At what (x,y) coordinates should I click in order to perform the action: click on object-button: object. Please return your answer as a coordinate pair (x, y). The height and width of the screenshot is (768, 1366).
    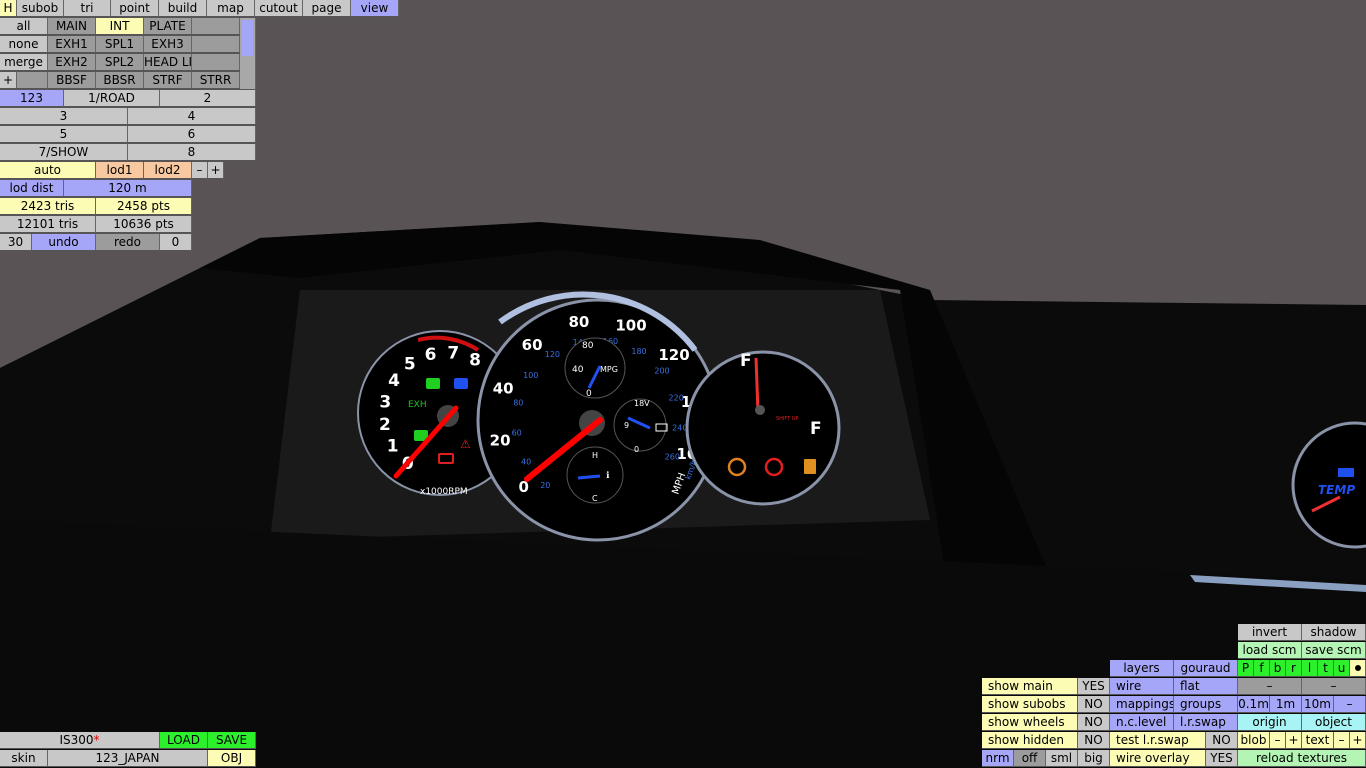
    Looking at the image, I should click on (1334, 722).